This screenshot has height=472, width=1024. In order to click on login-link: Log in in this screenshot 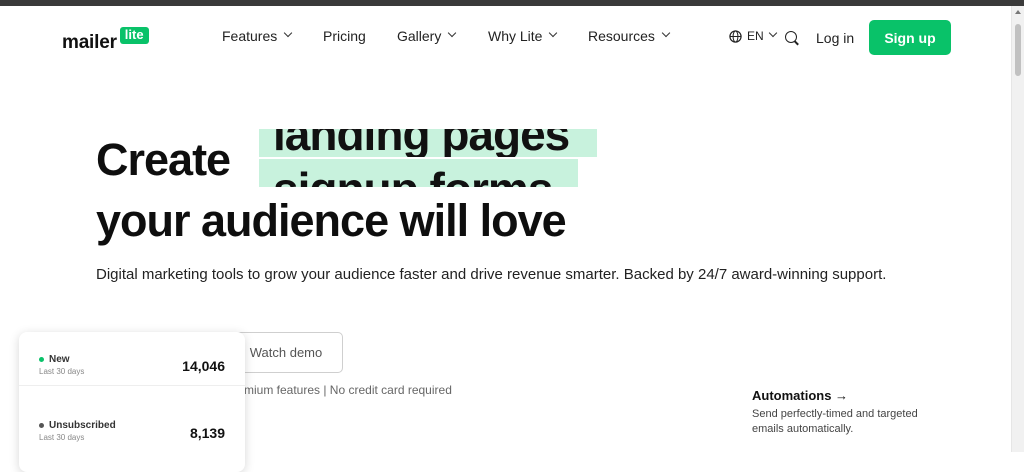, I will do `click(835, 38)`.